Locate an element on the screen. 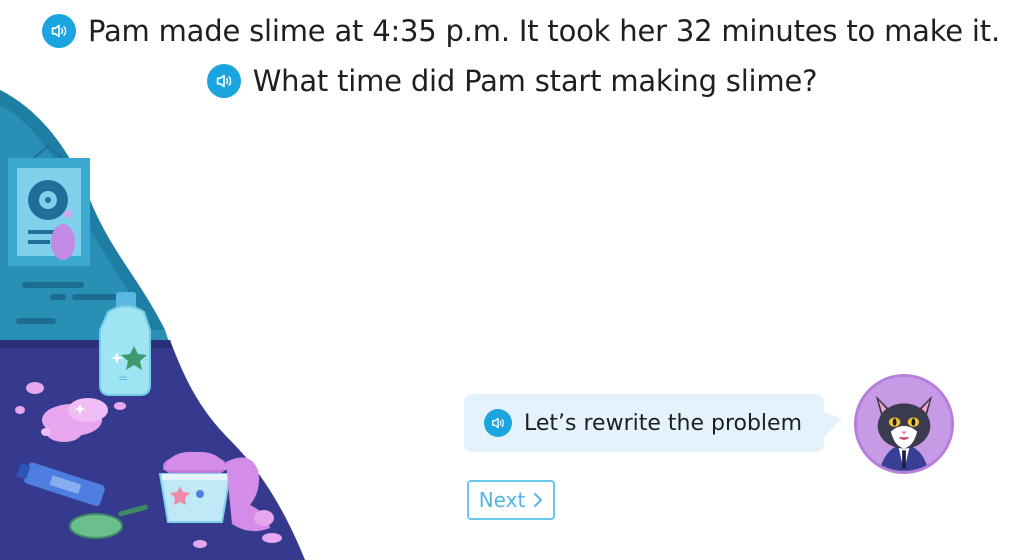 Image resolution: width=1024 pixels, height=560 pixels. question-text: What time did Pam start making slime? is located at coordinates (535, 81).